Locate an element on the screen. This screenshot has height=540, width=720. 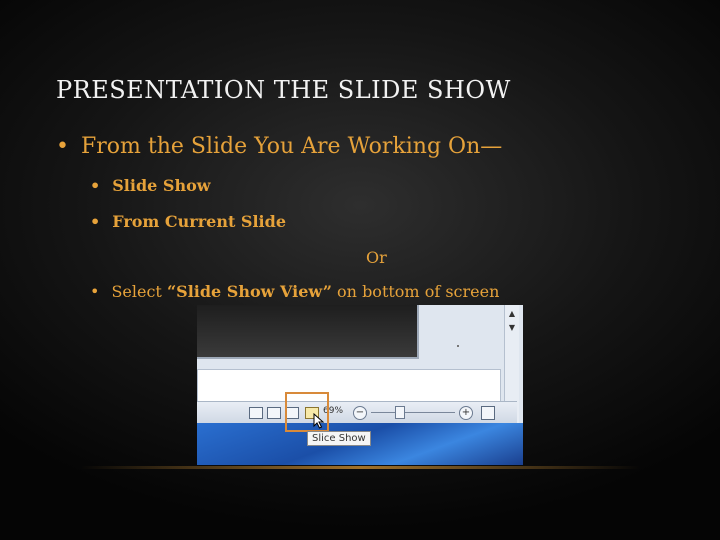
bullet-main-text: From the Slide You Are Working On— is located at coordinates (291, 146).